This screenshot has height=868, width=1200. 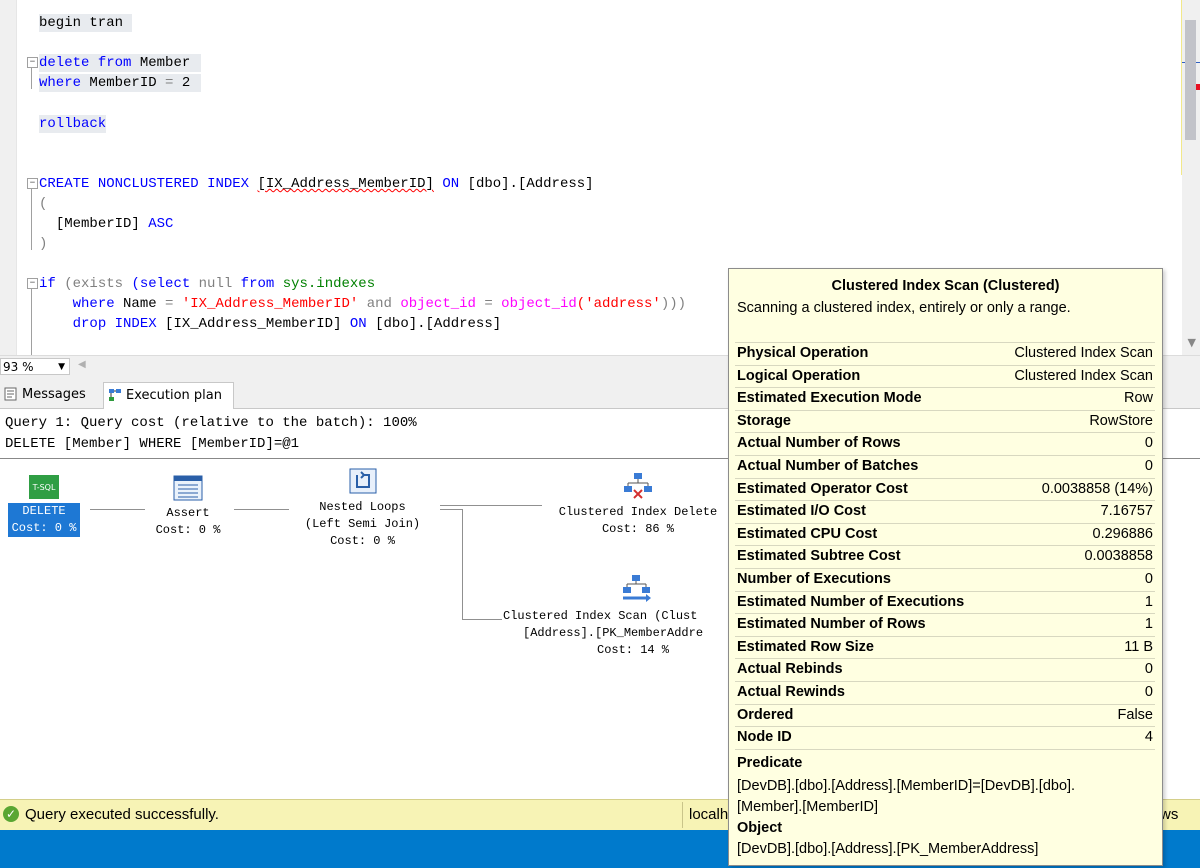 What do you see at coordinates (215, 284) in the screenshot?
I see `code-token: null` at bounding box center [215, 284].